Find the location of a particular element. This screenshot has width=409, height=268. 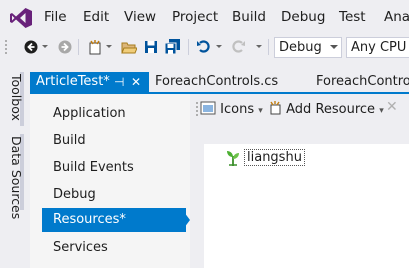

menu-build: Build is located at coordinates (249, 17).